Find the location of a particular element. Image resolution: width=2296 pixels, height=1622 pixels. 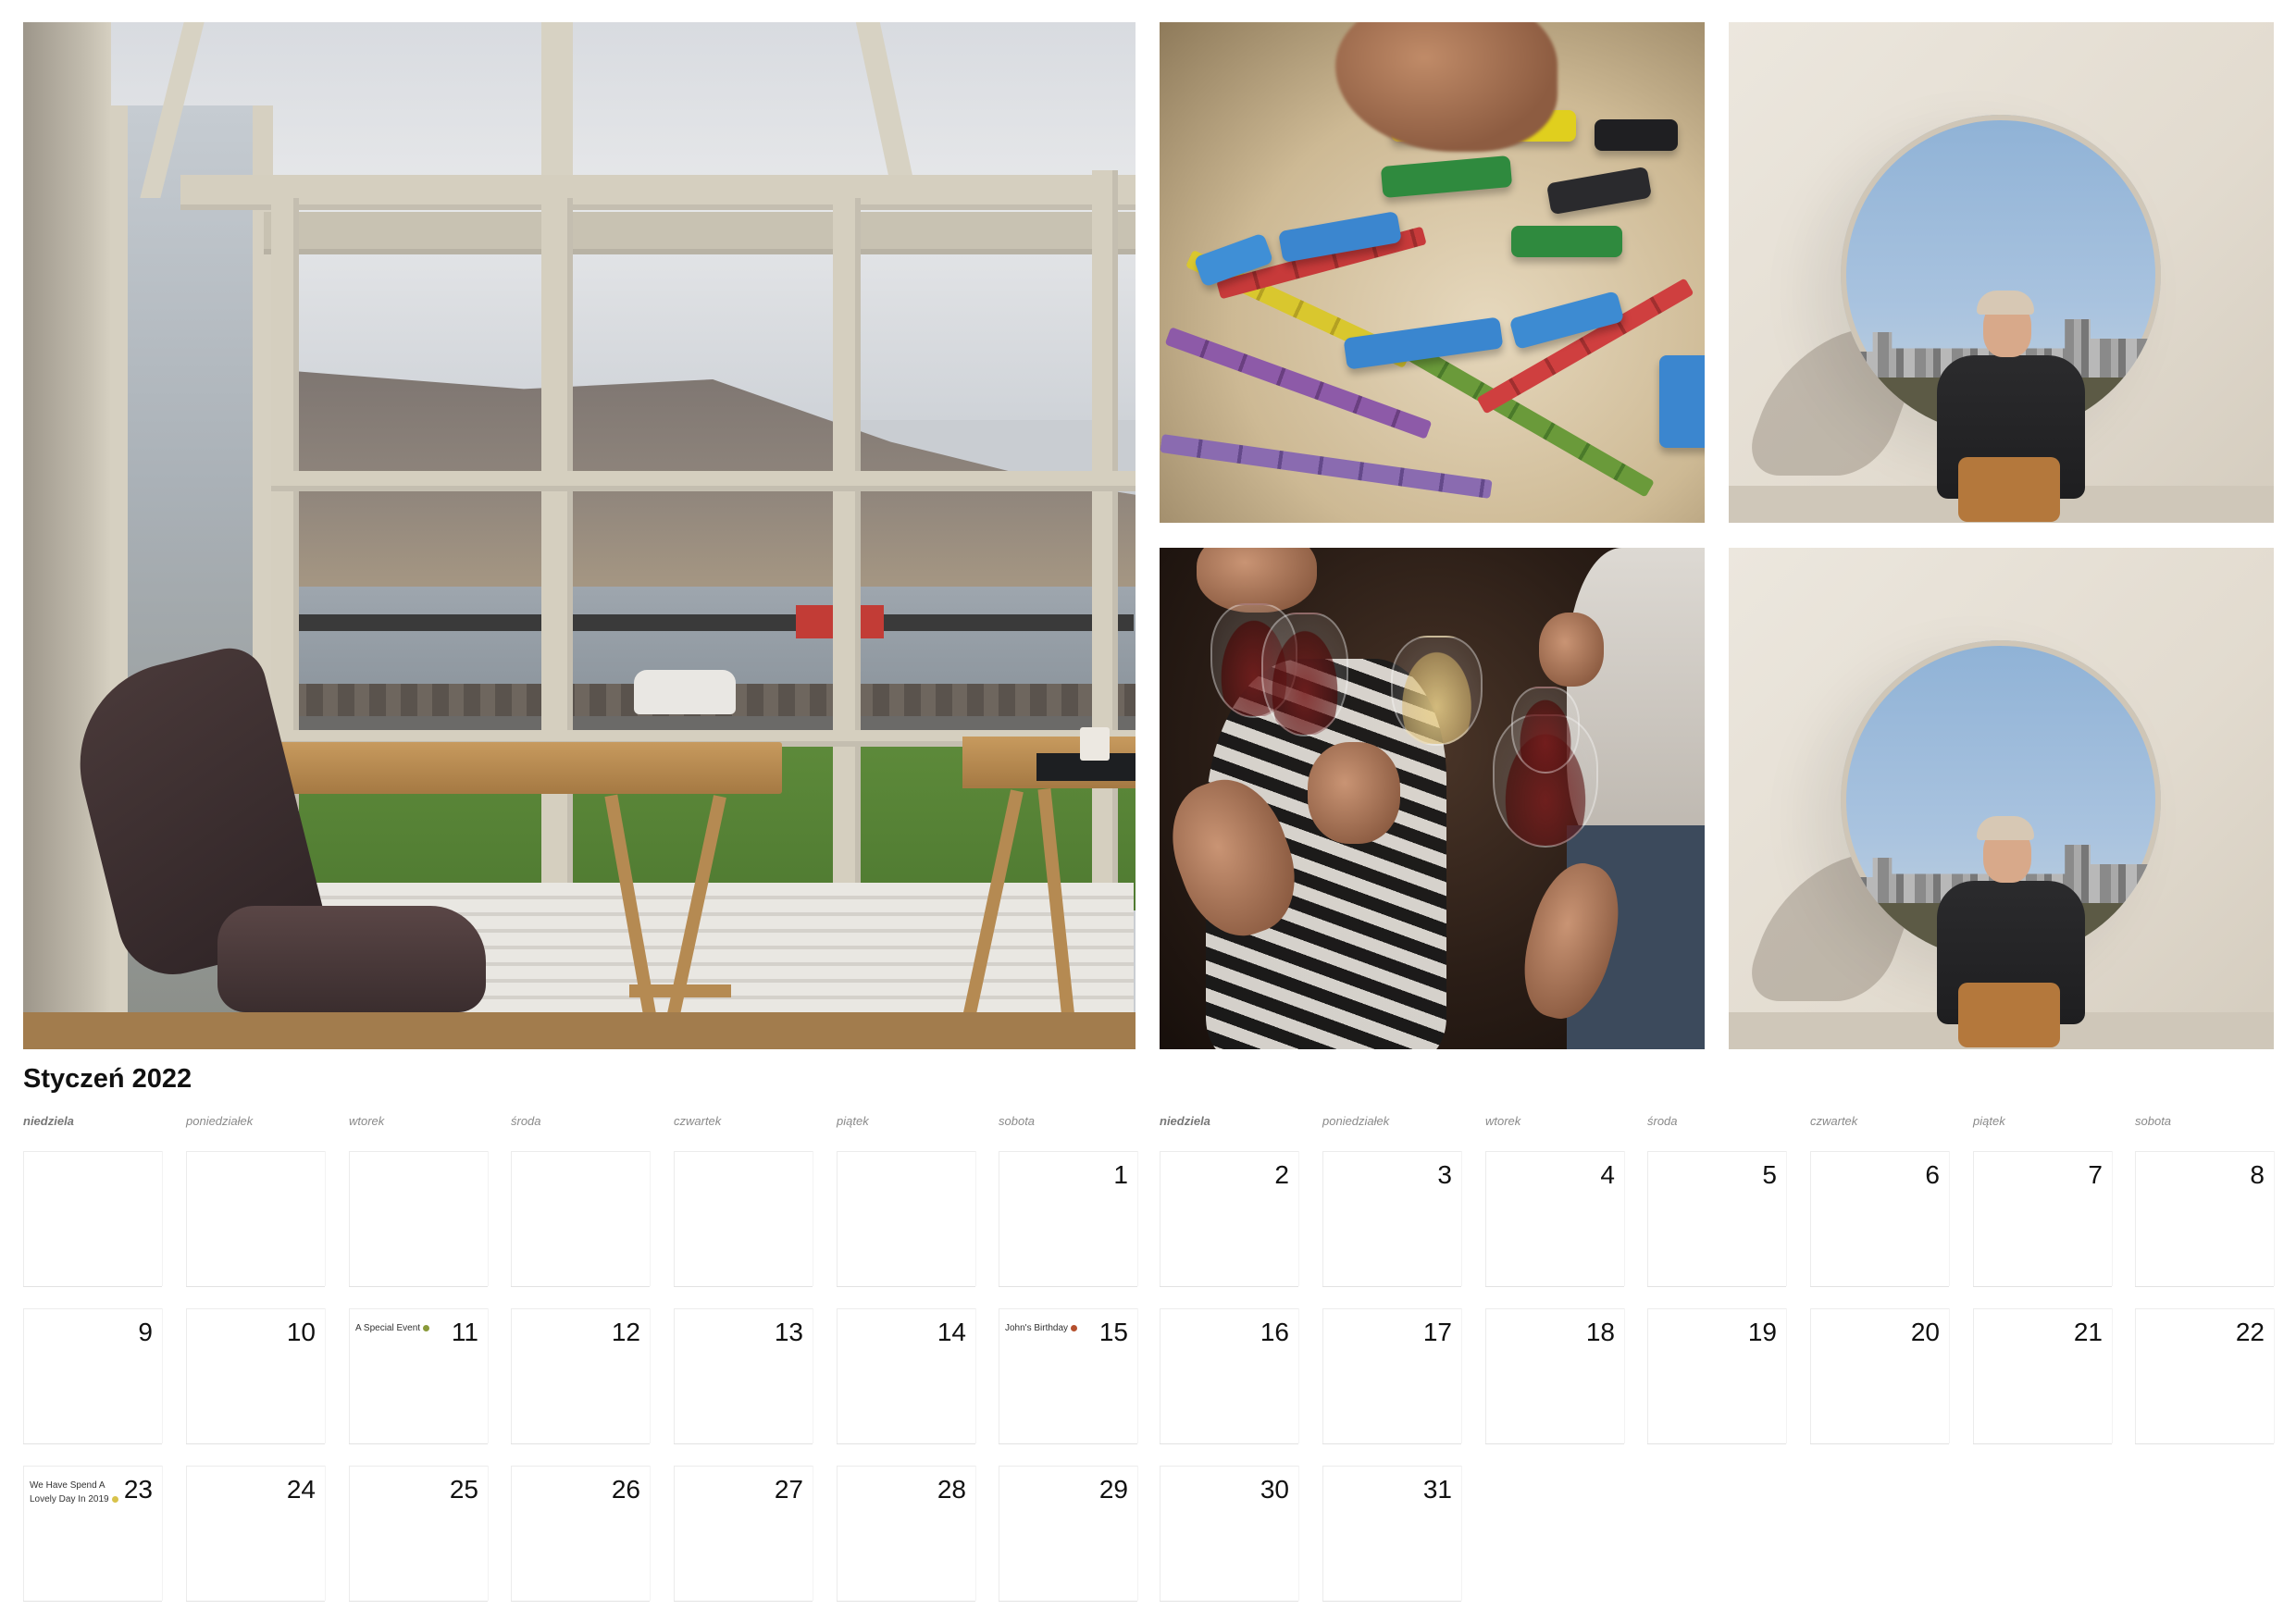

day-number: 4 is located at coordinates (1608, 1174).